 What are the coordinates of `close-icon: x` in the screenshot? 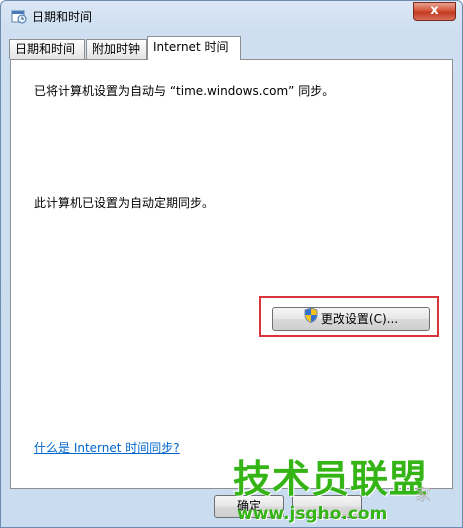 It's located at (434, 10).